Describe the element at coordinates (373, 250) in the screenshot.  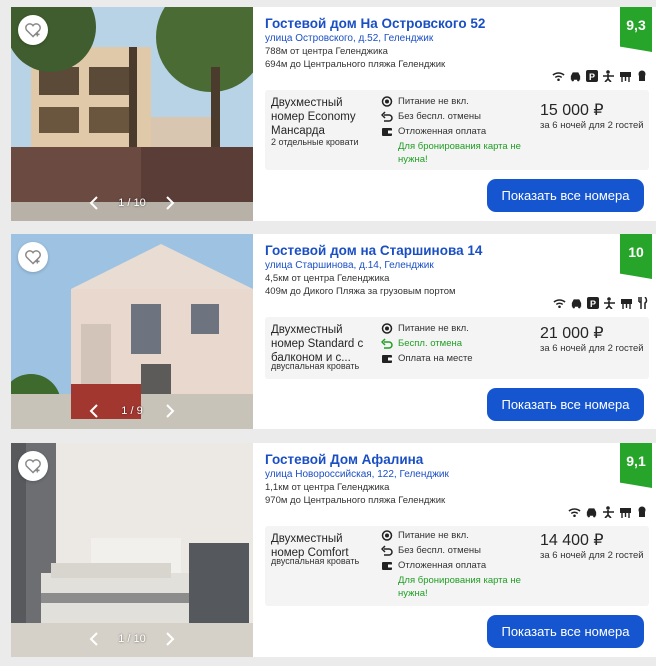
I see `hotel-title: Гостевой дом на Старшинова 14` at that location.